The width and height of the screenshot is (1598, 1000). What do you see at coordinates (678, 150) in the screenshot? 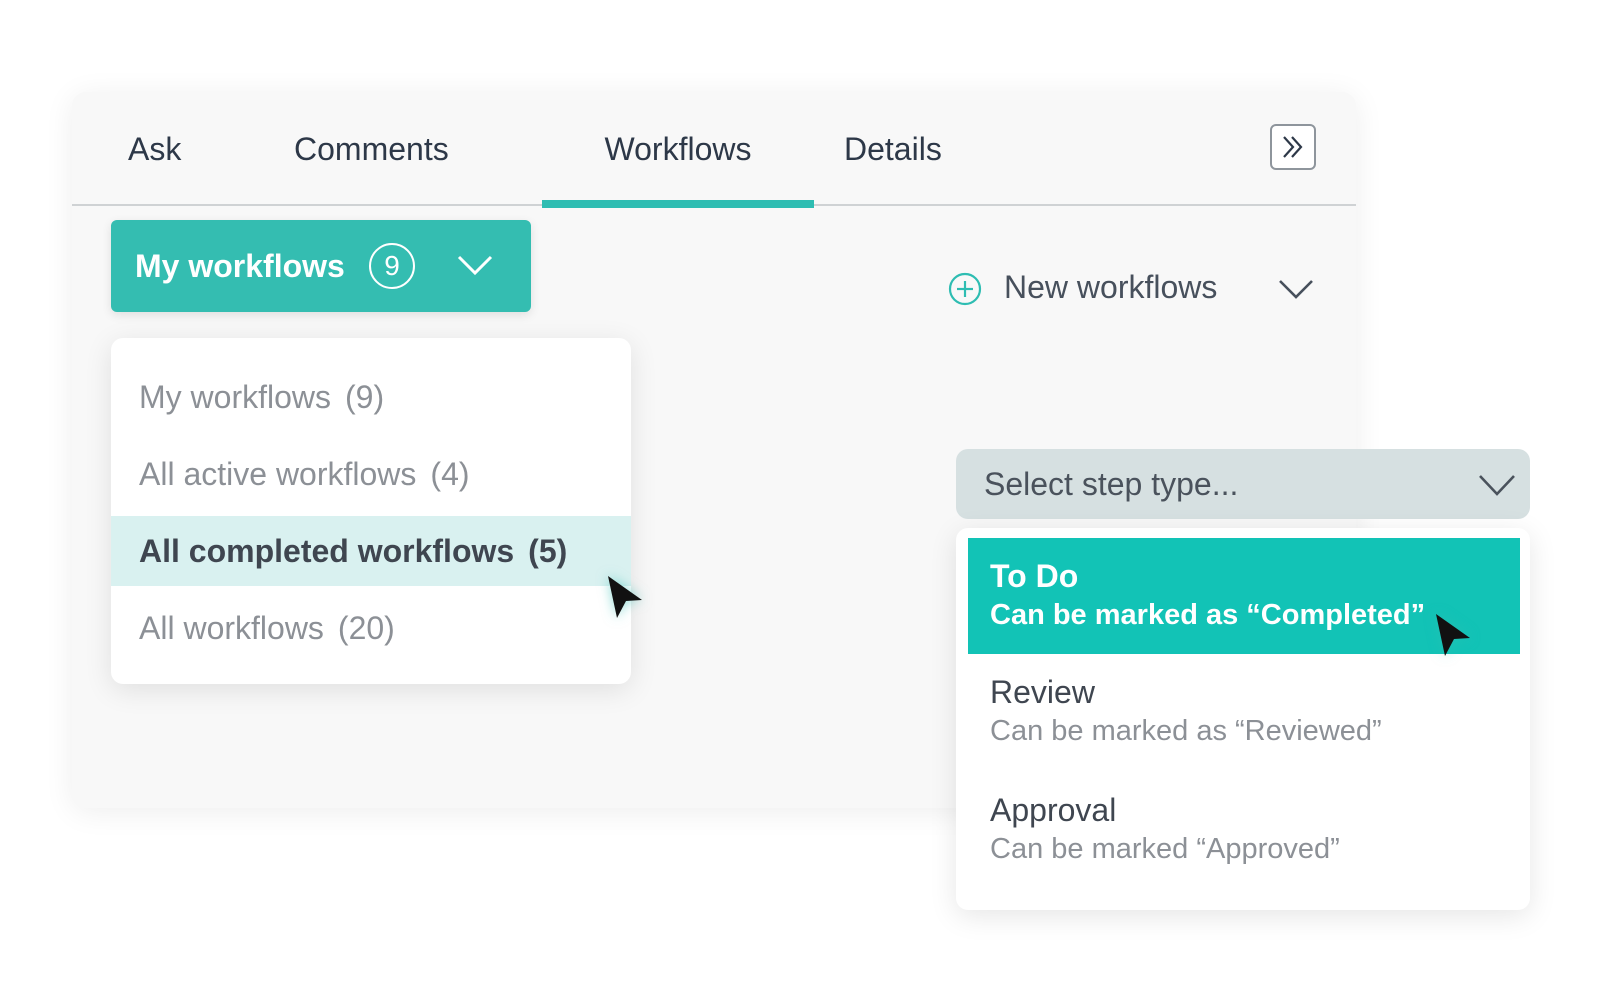
I see `tab-workflows: Workflows` at bounding box center [678, 150].